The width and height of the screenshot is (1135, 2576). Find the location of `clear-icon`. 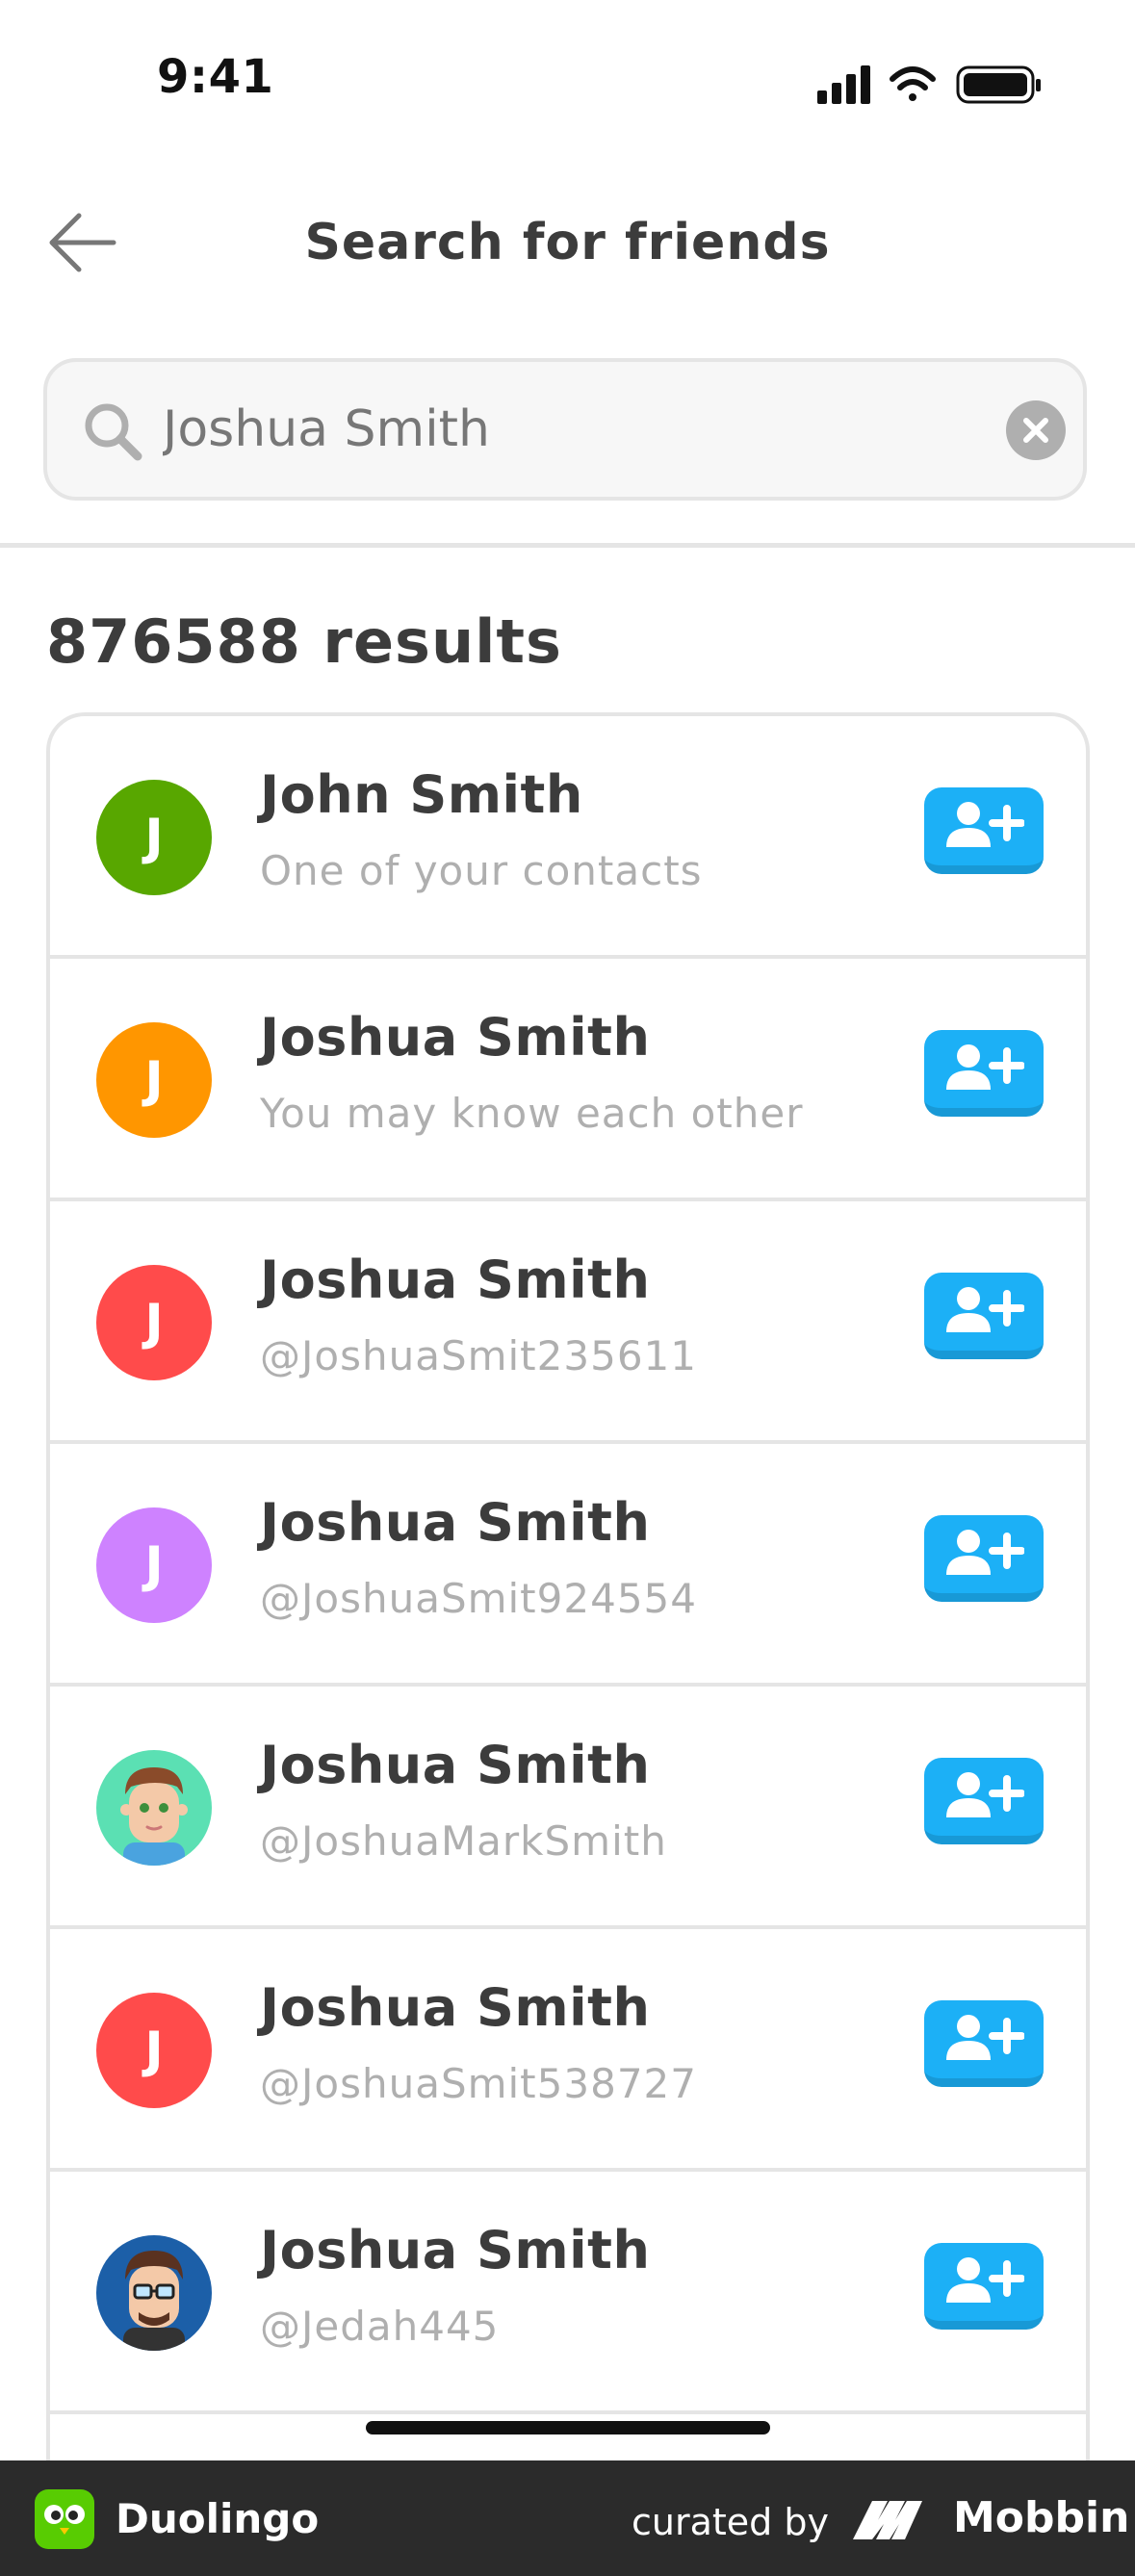

clear-icon is located at coordinates (1035, 430).